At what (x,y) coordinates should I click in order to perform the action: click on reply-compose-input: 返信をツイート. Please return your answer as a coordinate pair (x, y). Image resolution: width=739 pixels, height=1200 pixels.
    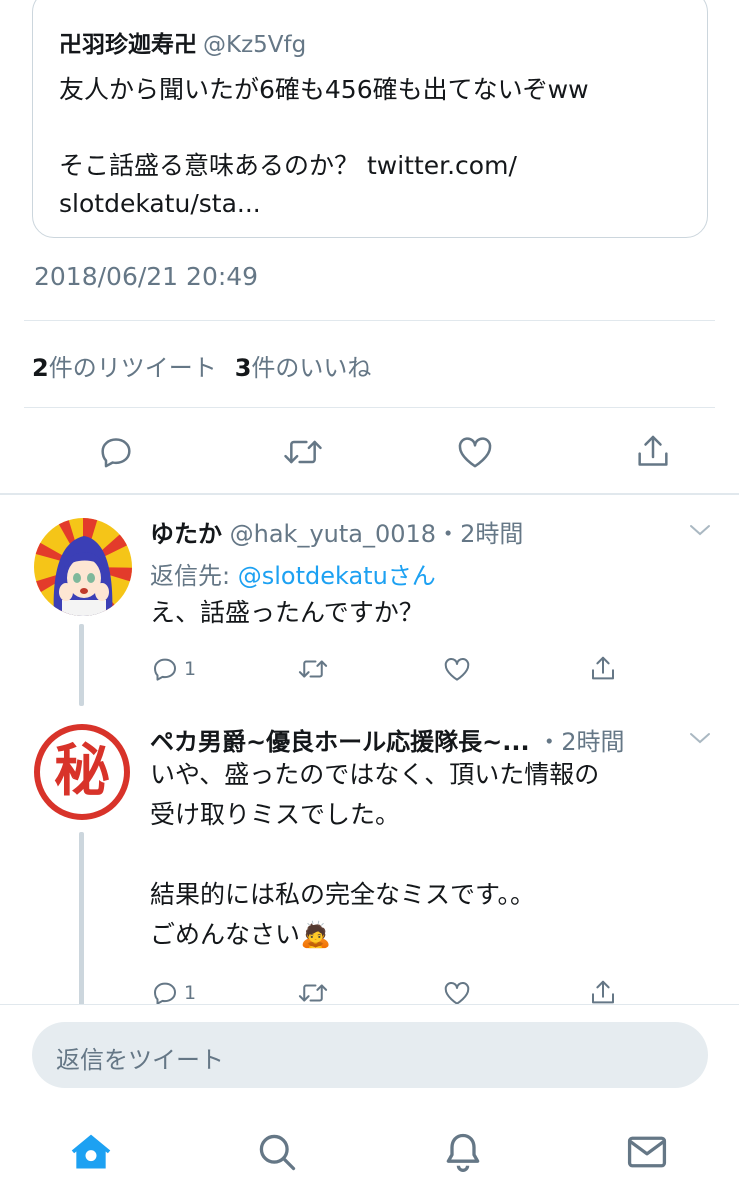
    Looking at the image, I should click on (370, 1055).